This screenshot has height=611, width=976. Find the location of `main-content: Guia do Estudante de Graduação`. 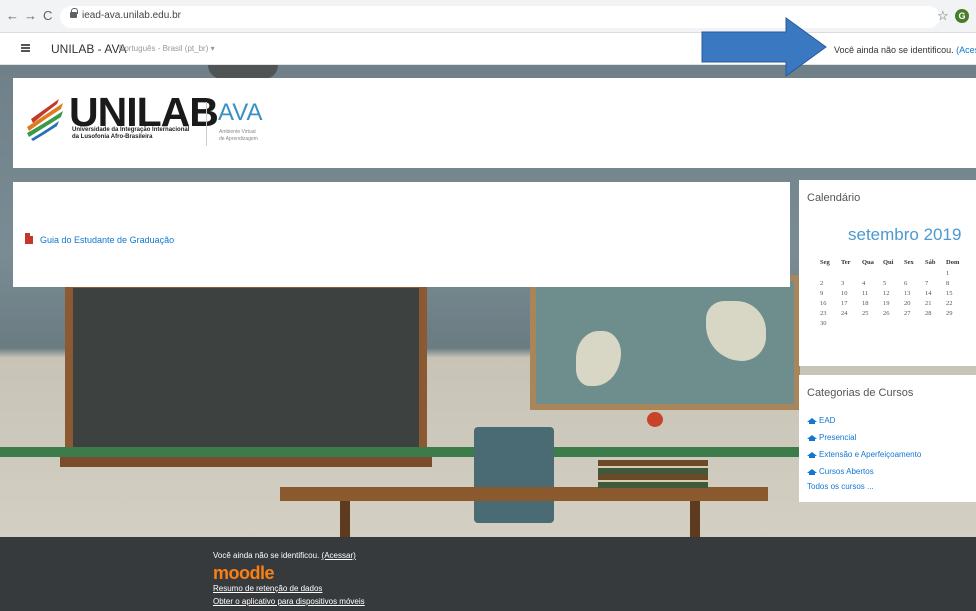

main-content: Guia do Estudante de Graduação is located at coordinates (401, 234).